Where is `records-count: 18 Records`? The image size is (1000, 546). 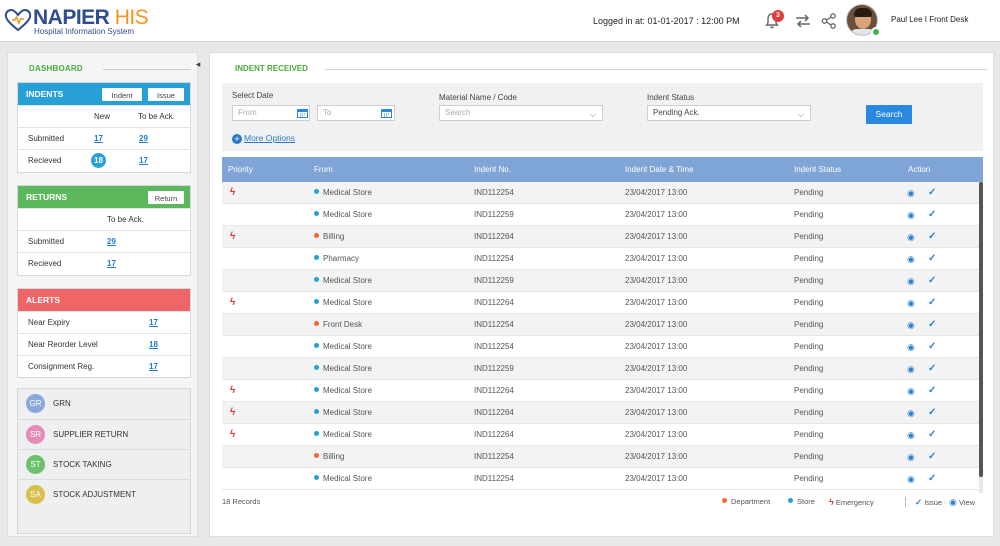 records-count: 18 Records is located at coordinates (241, 501).